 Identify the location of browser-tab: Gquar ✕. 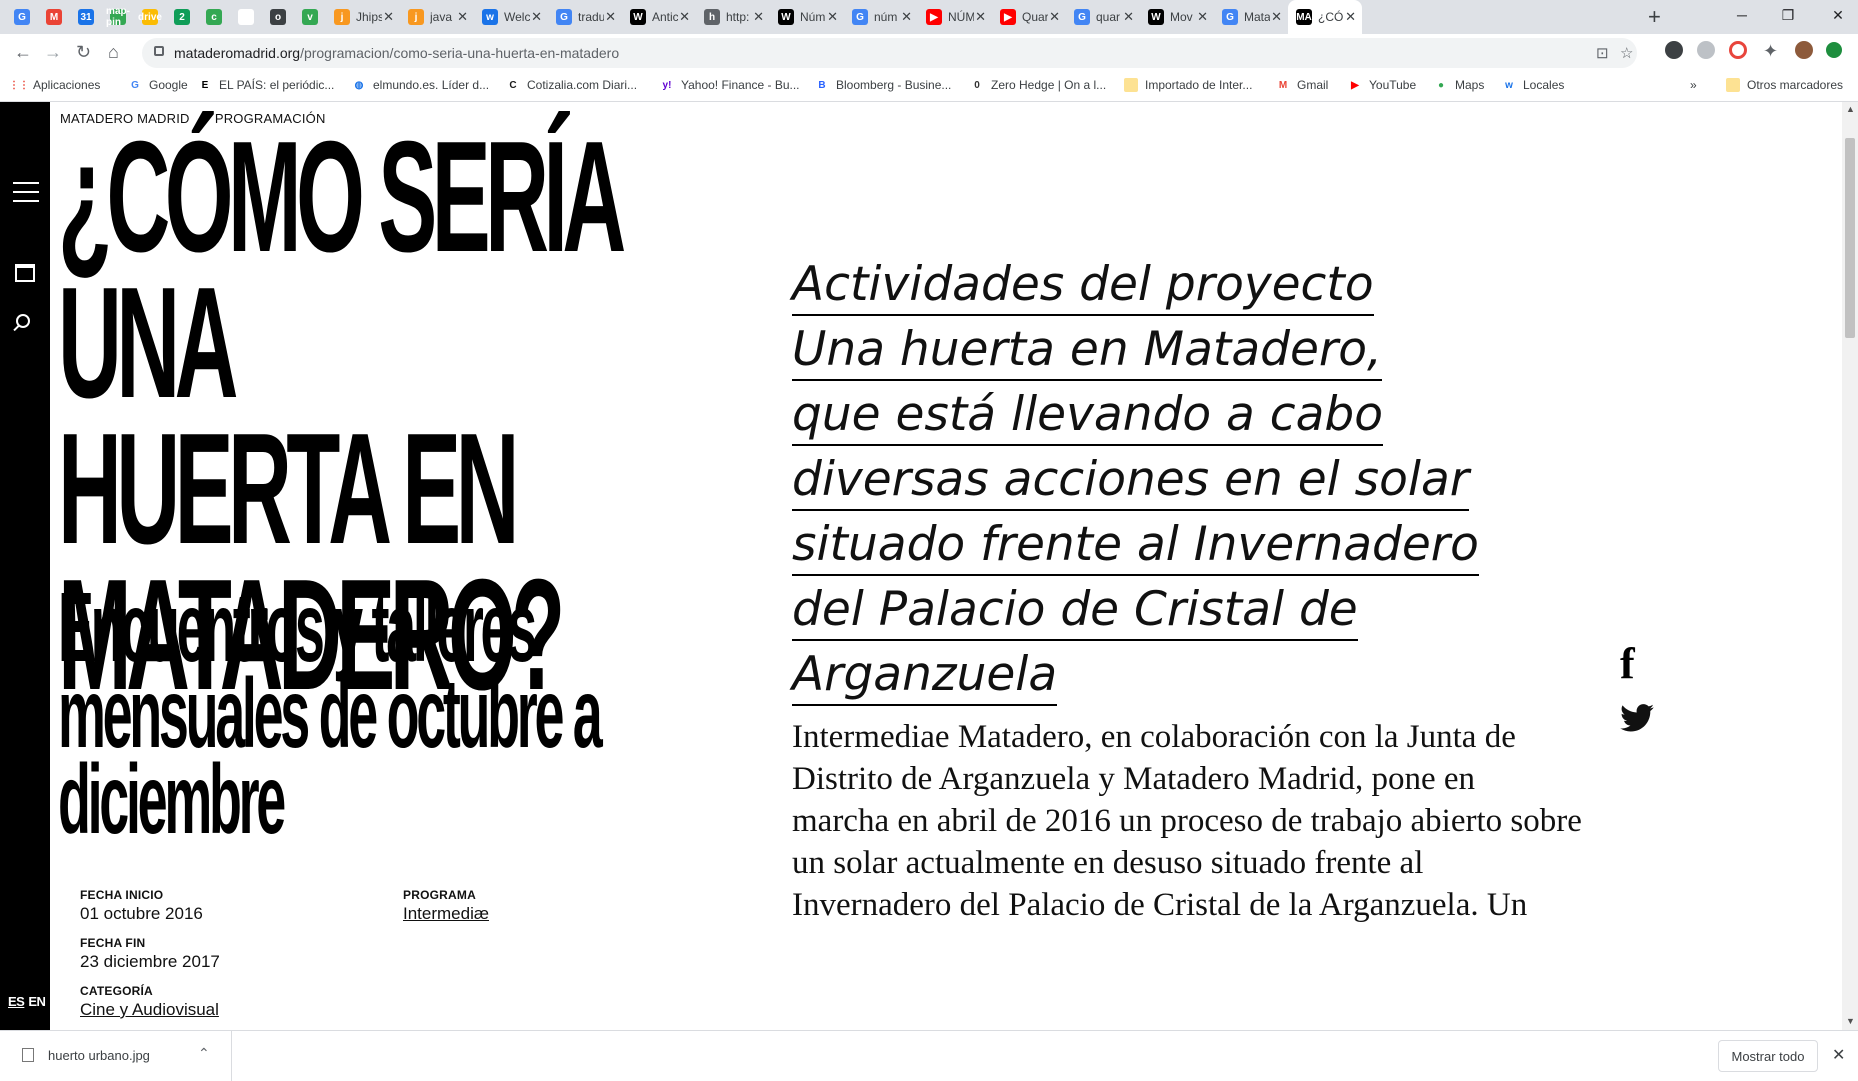
(1103, 17).